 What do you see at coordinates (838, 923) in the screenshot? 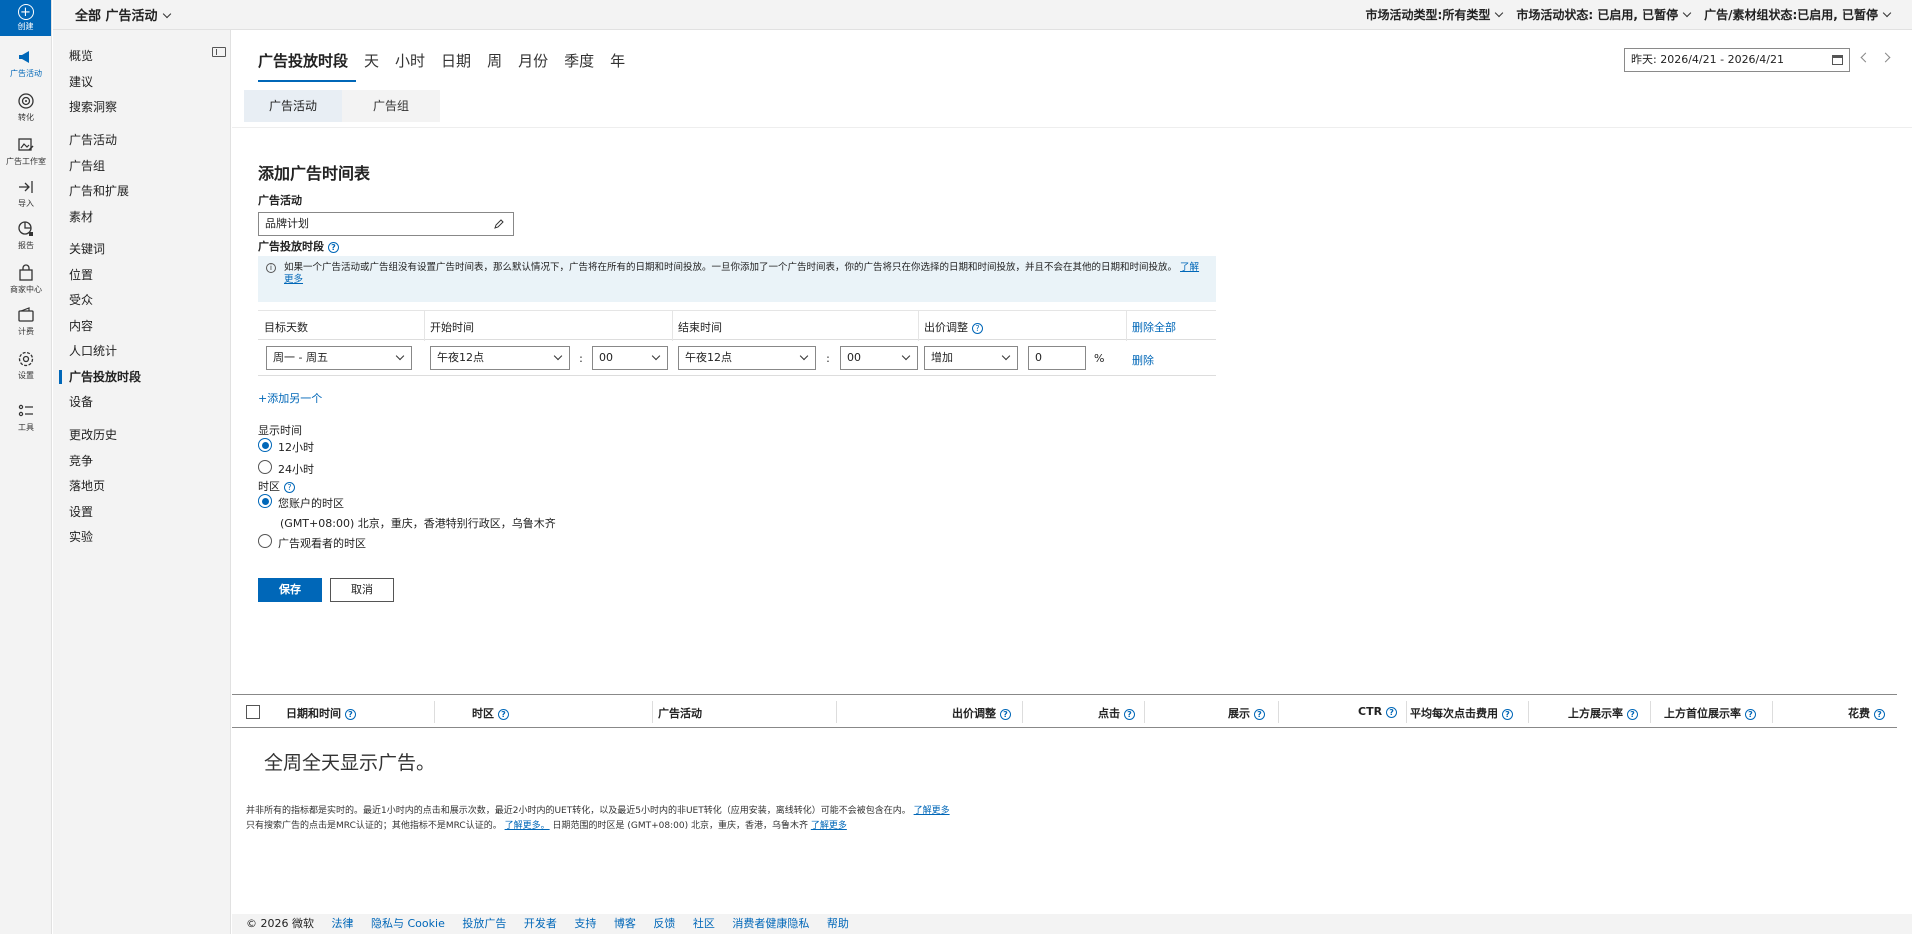
I see `footer-link-help: 帮助` at bounding box center [838, 923].